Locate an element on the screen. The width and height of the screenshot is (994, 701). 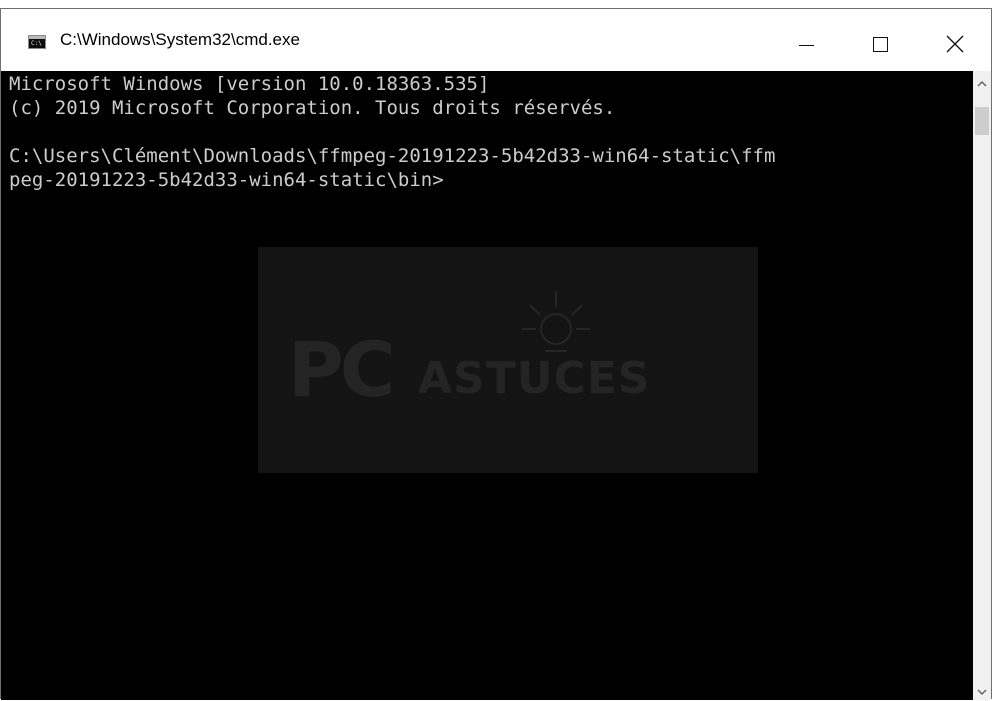
watermark-pc-text: PC is located at coordinates (342, 369).